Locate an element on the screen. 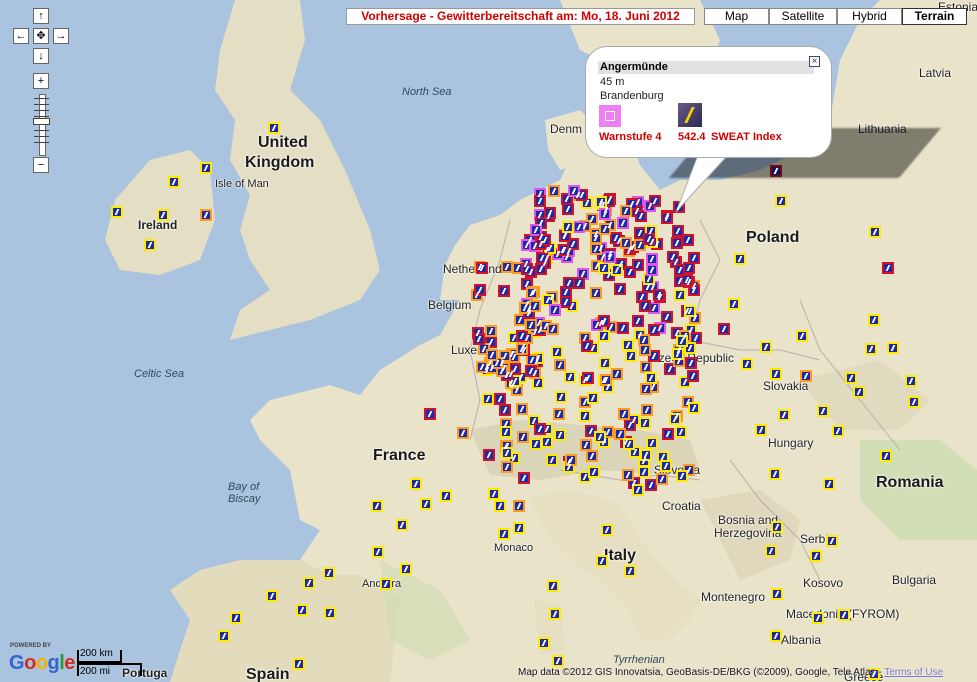  scale-mi-label: 200 mi is located at coordinates (95, 671).